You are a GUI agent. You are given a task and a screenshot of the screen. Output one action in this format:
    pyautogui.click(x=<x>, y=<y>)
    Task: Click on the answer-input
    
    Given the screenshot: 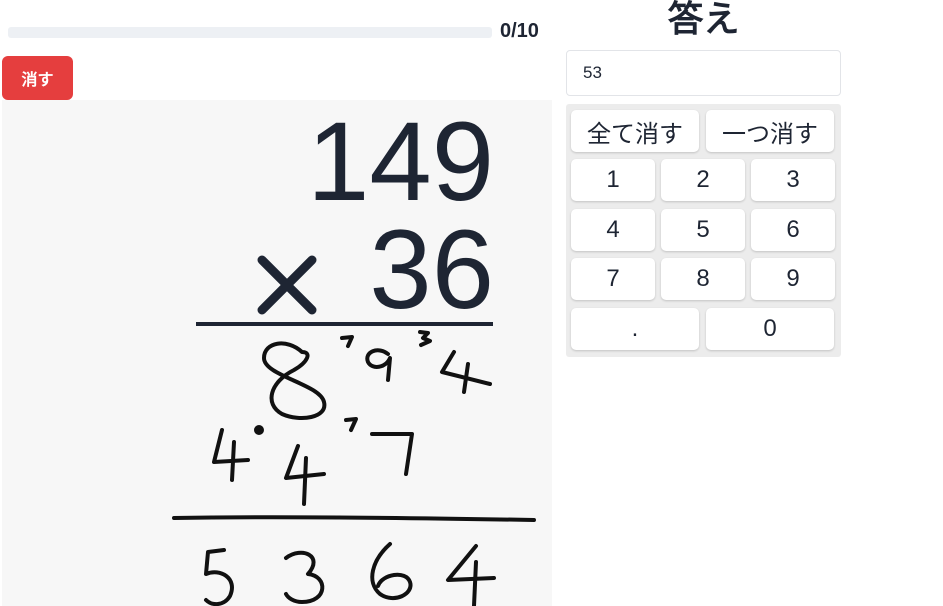 What is the action you would take?
    pyautogui.click(x=703, y=73)
    